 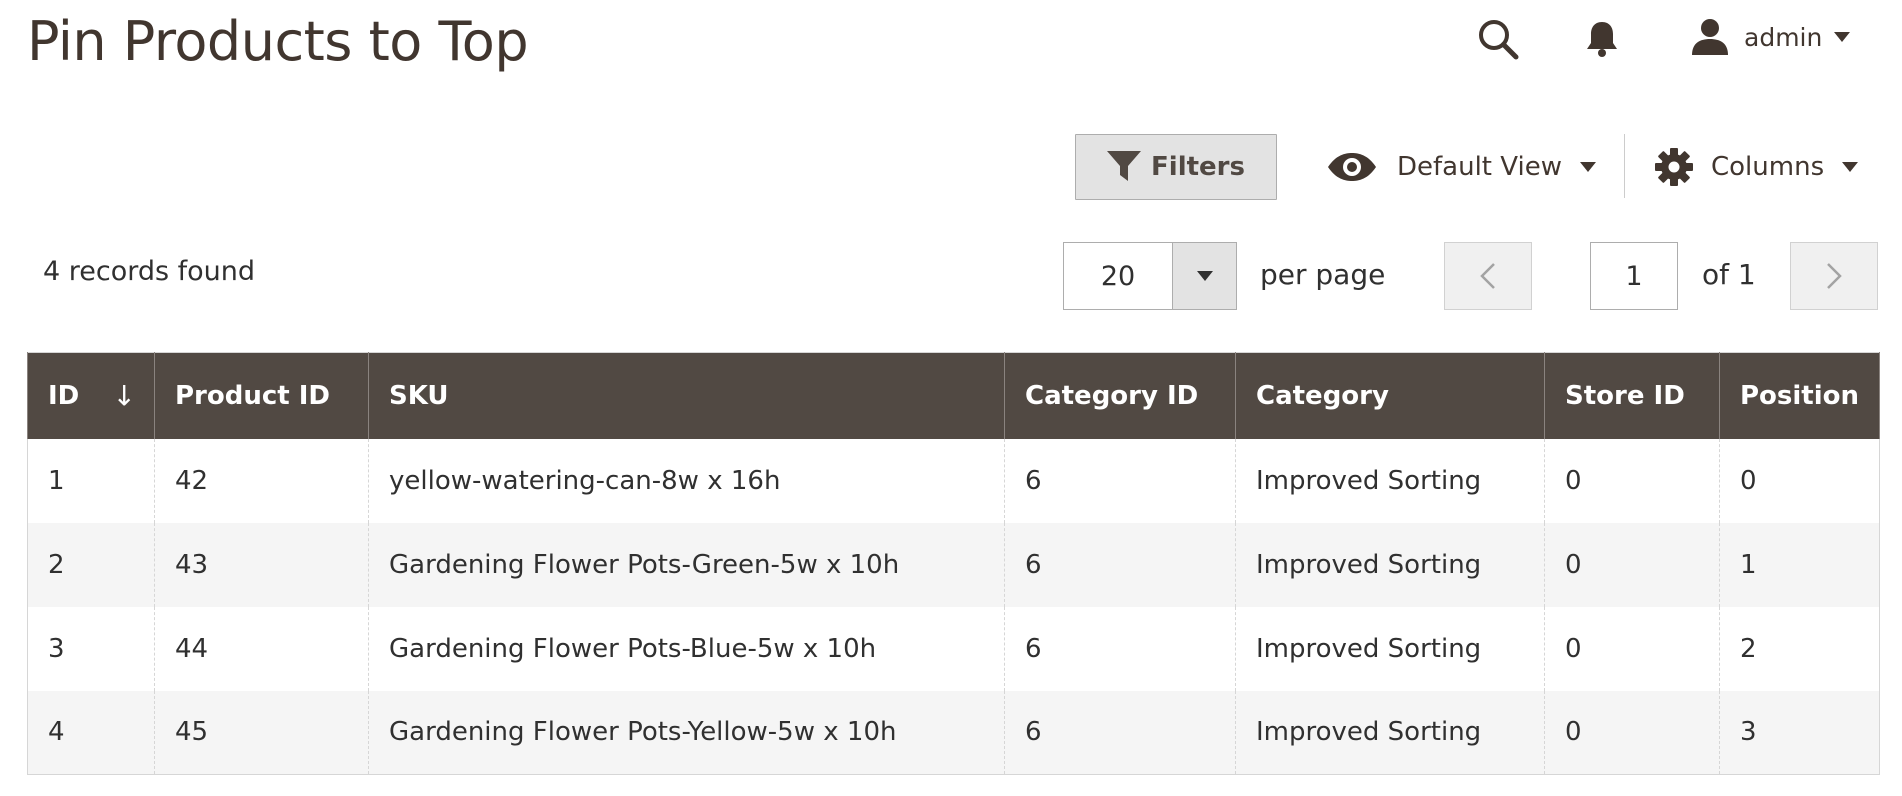 I want to click on cell-position: 2, so click(x=1799, y=648).